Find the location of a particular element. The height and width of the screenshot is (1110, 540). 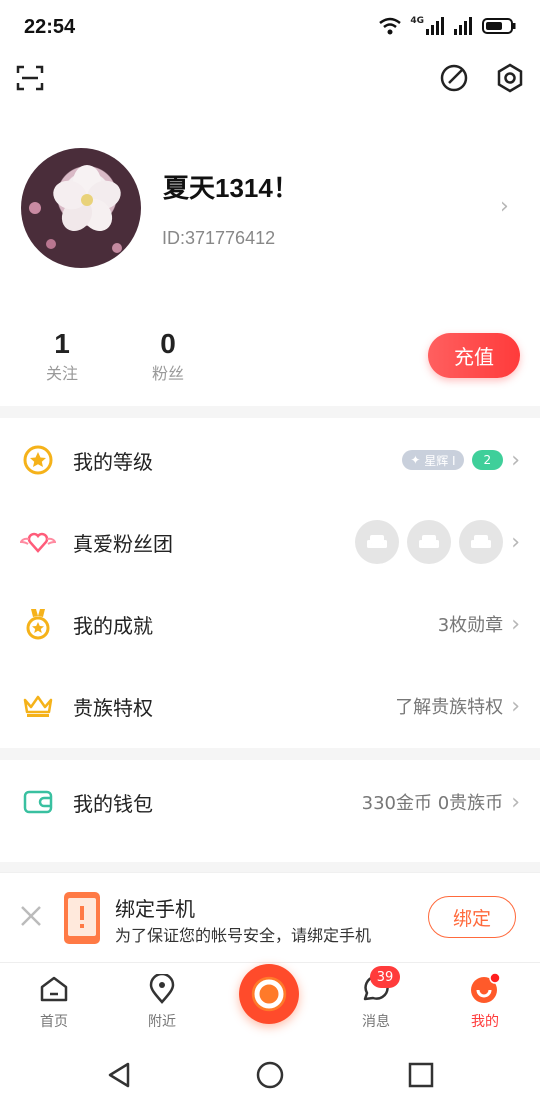

level-badges: ✦ 星辉 I 2 › is located at coordinates (461, 460).